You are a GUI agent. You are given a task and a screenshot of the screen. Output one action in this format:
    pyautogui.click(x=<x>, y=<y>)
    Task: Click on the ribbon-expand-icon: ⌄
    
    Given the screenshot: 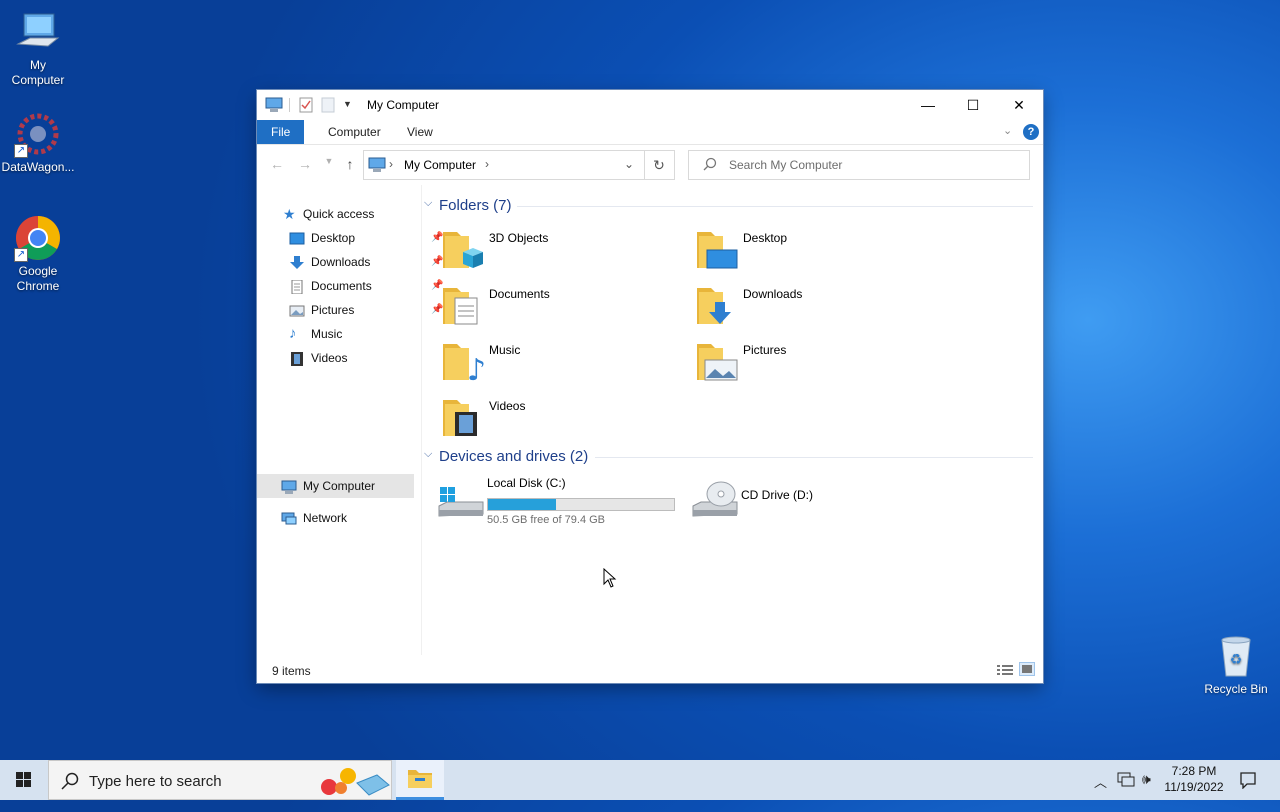 What is the action you would take?
    pyautogui.click(x=1007, y=130)
    